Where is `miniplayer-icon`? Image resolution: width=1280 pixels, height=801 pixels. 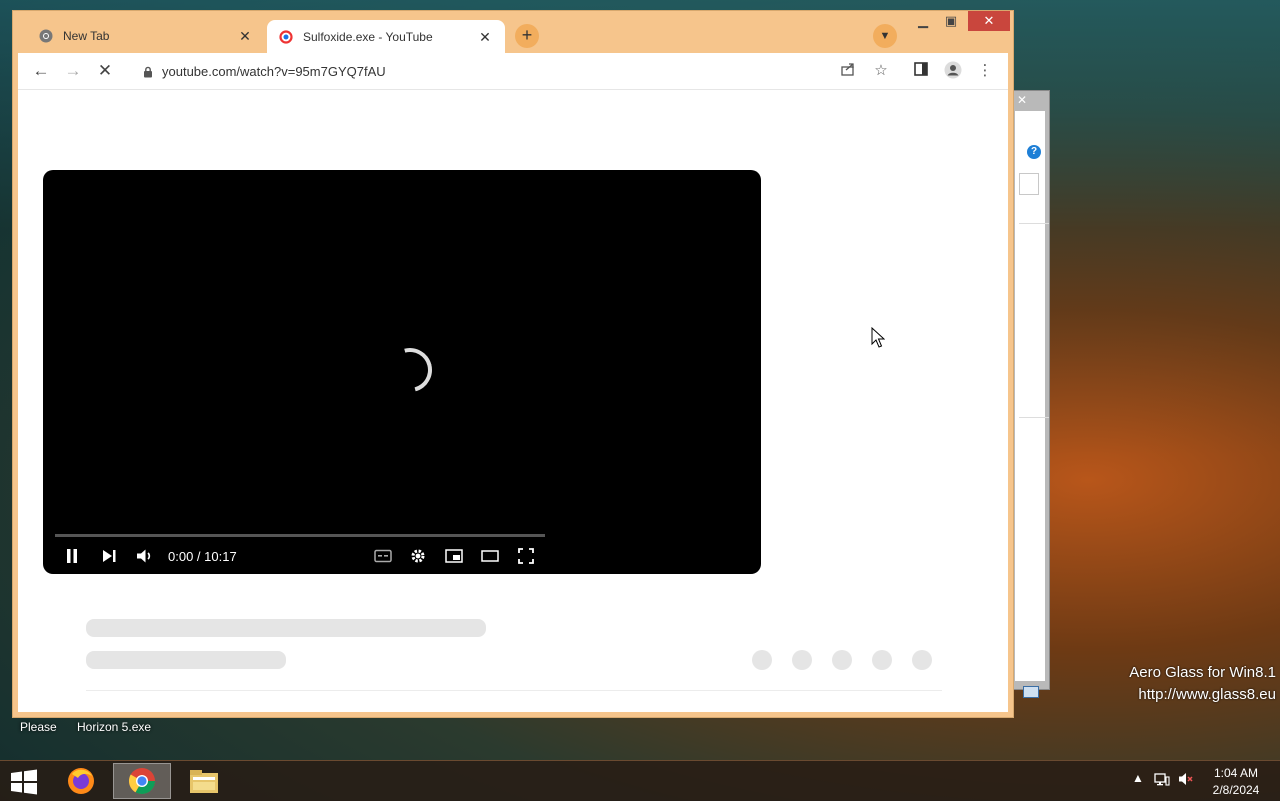 miniplayer-icon is located at coordinates (454, 557).